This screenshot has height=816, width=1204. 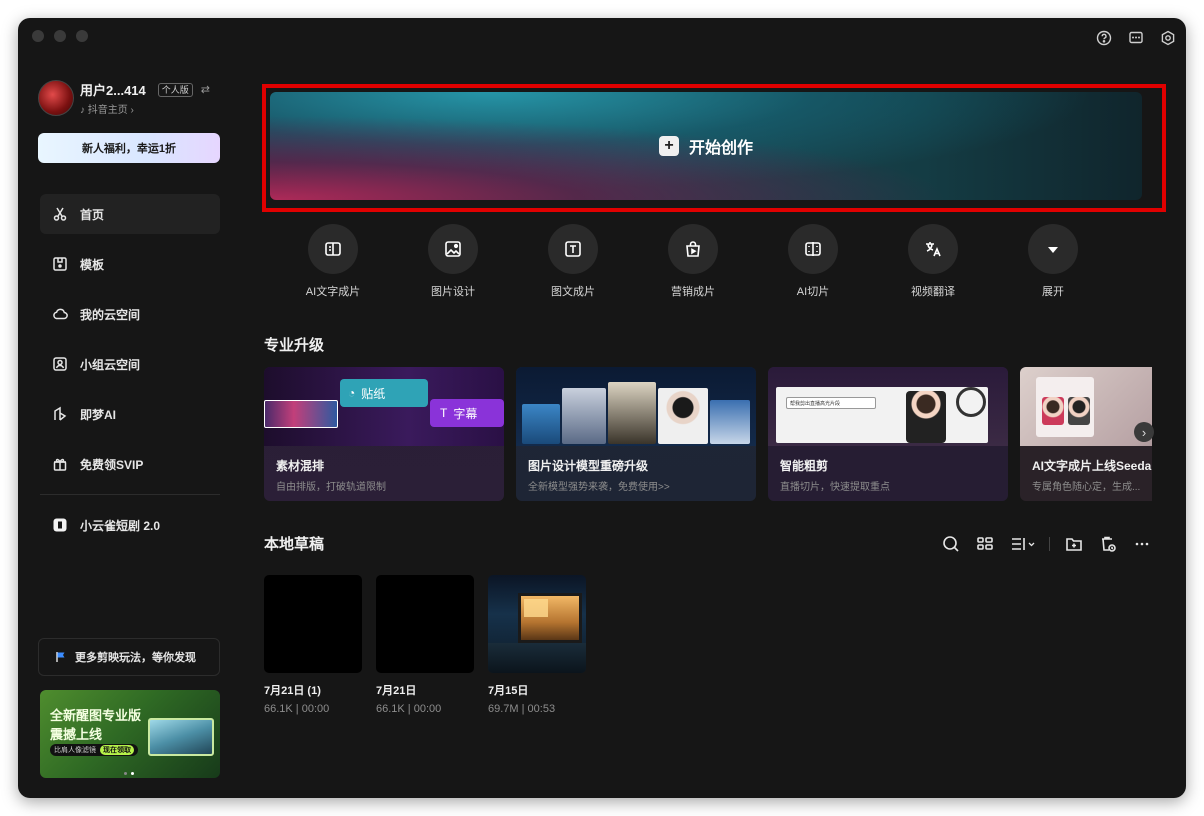 What do you see at coordinates (98, 414) in the screenshot?
I see `sidebar-item-label: 即梦AI` at bounding box center [98, 414].